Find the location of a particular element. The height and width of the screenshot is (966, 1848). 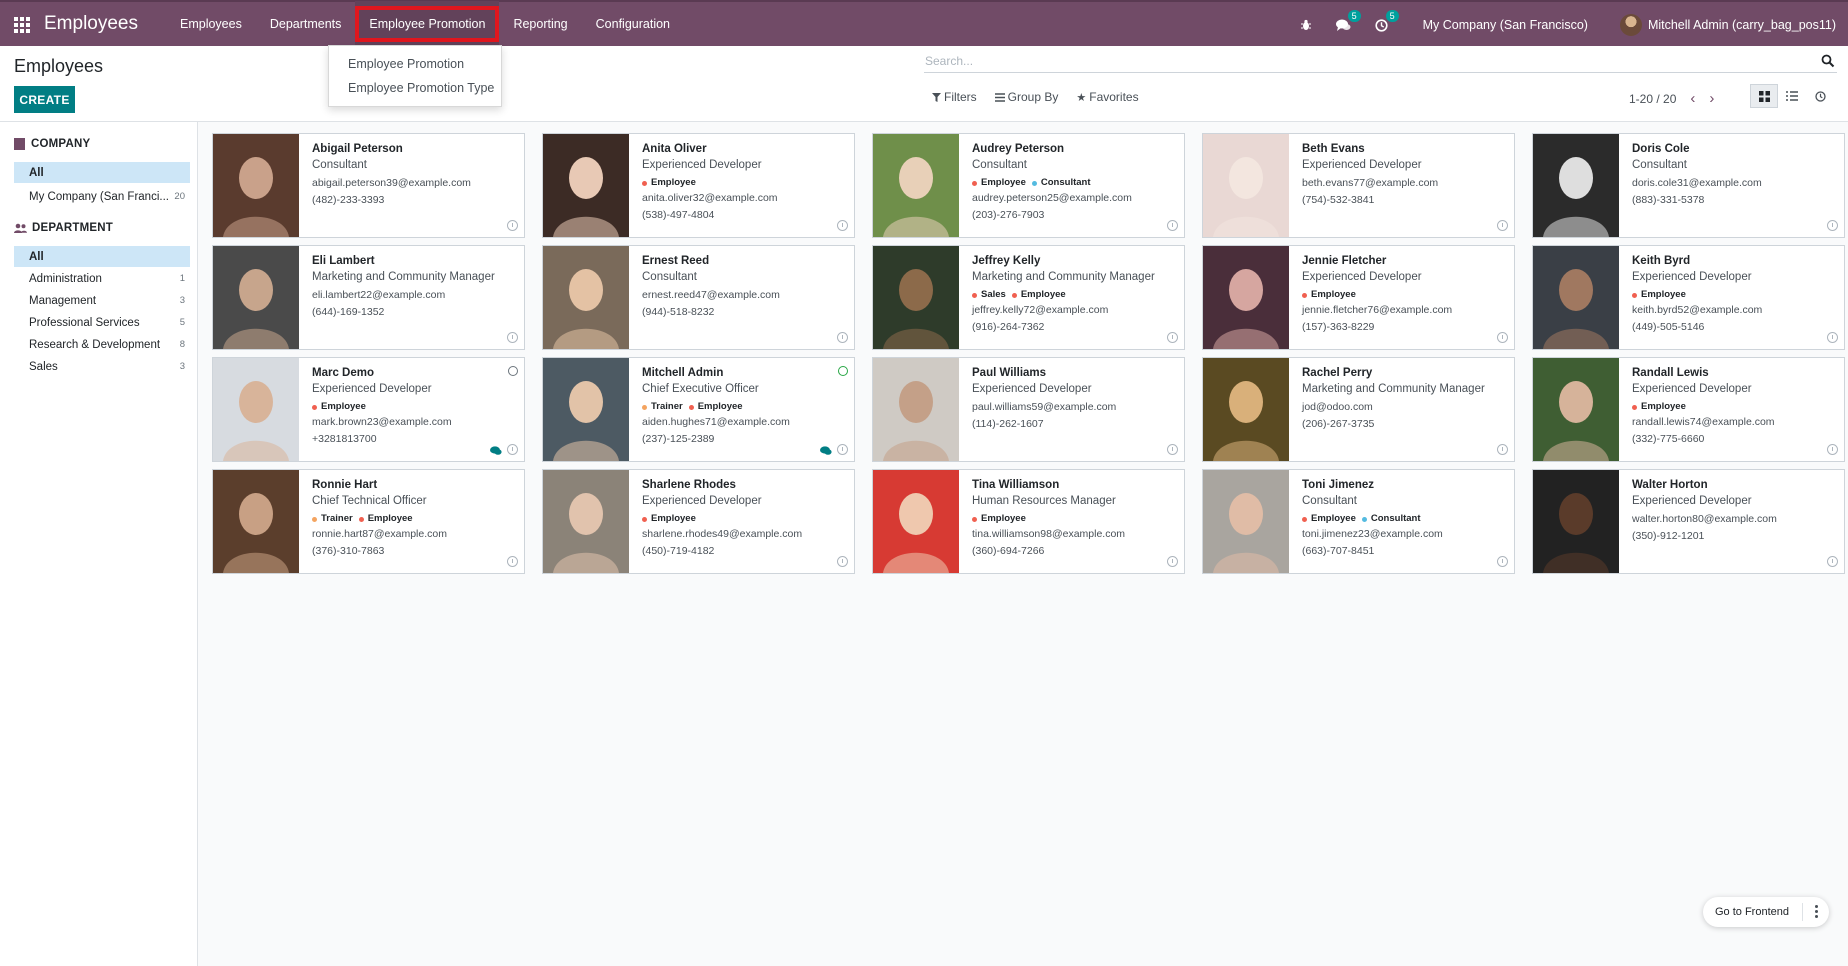

filters-button: Filters is located at coordinates (954, 97).